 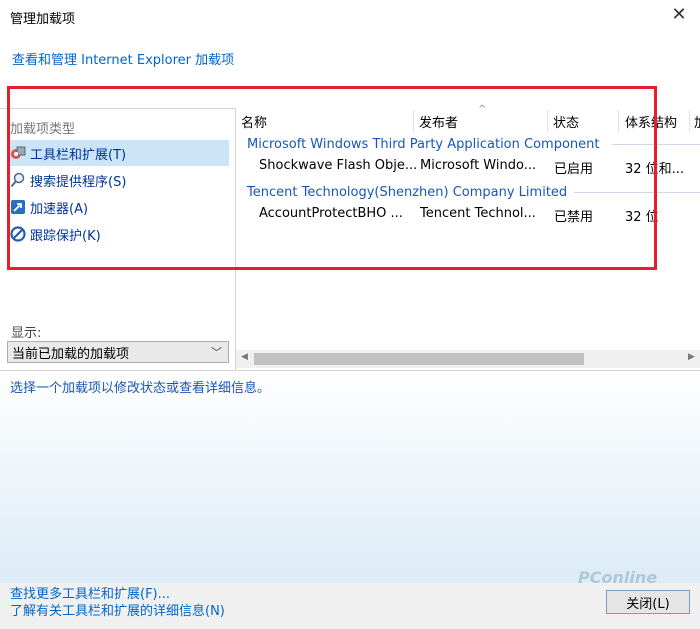 What do you see at coordinates (43, 19) in the screenshot?
I see `window-title: 管理加载项` at bounding box center [43, 19].